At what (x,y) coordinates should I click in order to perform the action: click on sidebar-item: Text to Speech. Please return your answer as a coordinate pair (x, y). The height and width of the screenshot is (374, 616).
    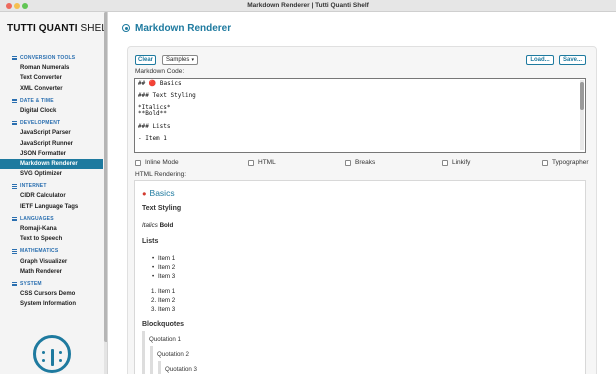
    Looking at the image, I should click on (51, 239).